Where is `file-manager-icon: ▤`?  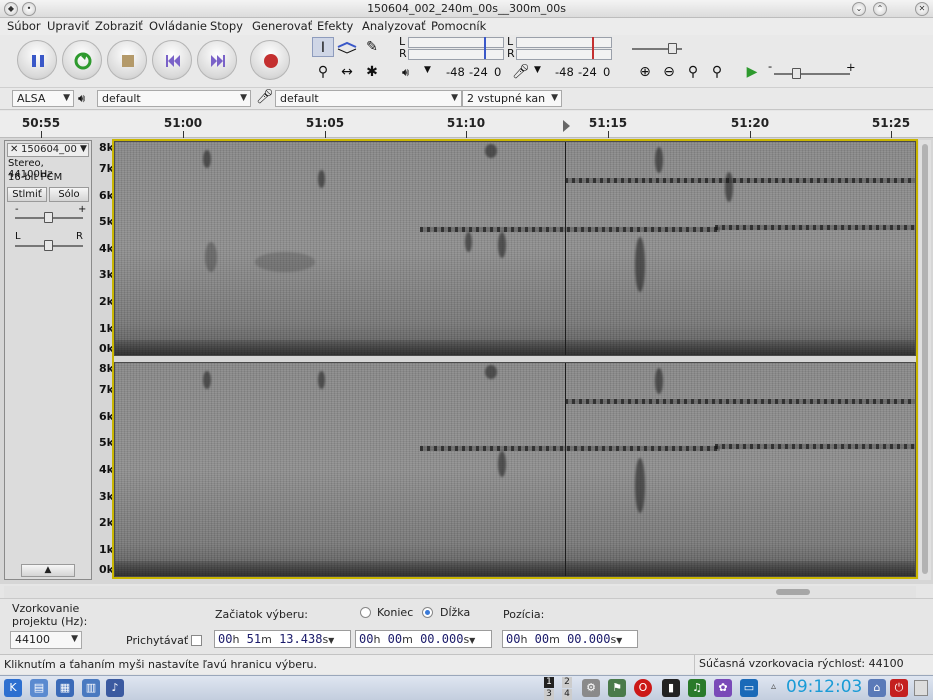
file-manager-icon: ▤ is located at coordinates (39, 688).